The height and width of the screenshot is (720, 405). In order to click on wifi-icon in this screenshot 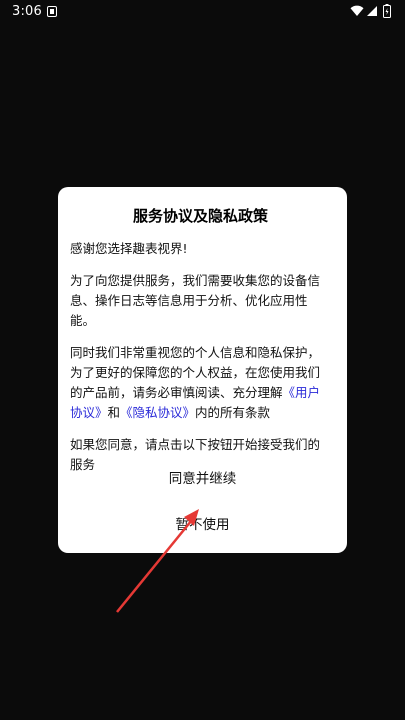, I will do `click(357, 10)`.